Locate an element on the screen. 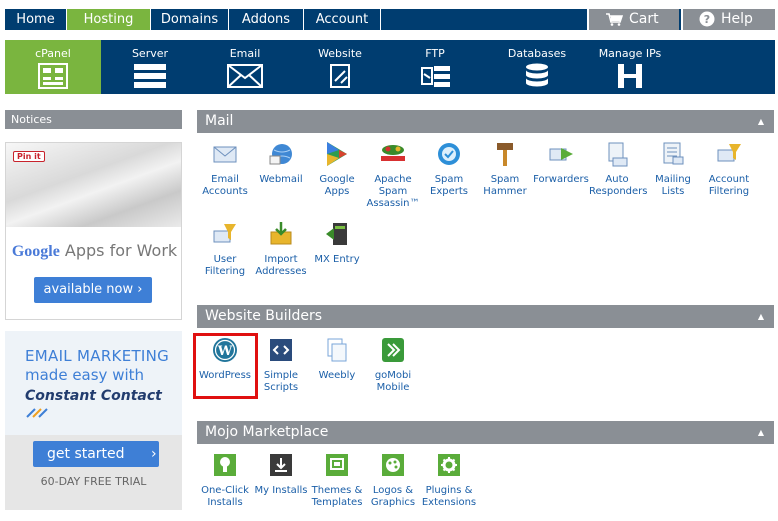 The width and height of the screenshot is (778, 521). toolbar-website: Website is located at coordinates (340, 67).